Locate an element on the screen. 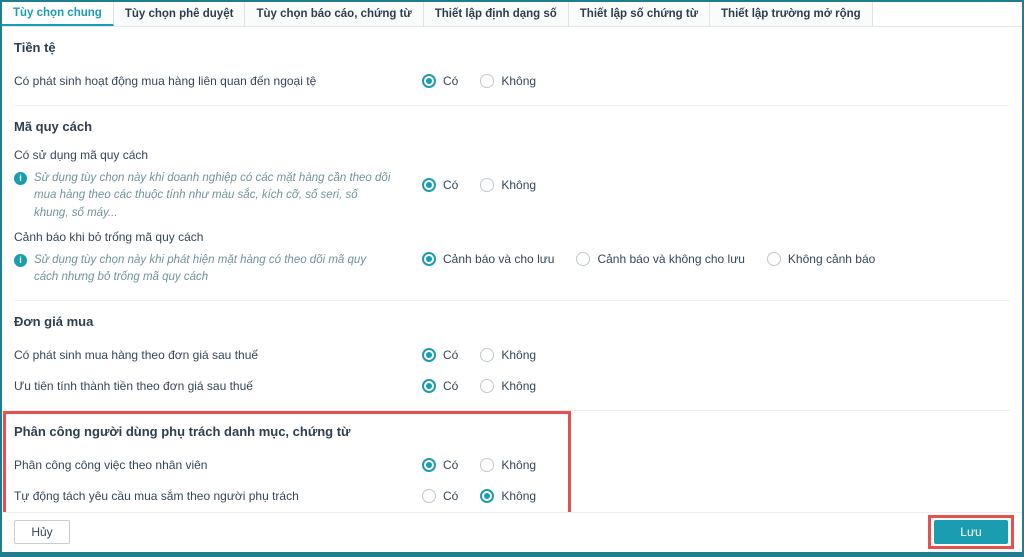 This screenshot has height=557, width=1024. tab-4: Thiết lập định dạng số is located at coordinates (496, 14).